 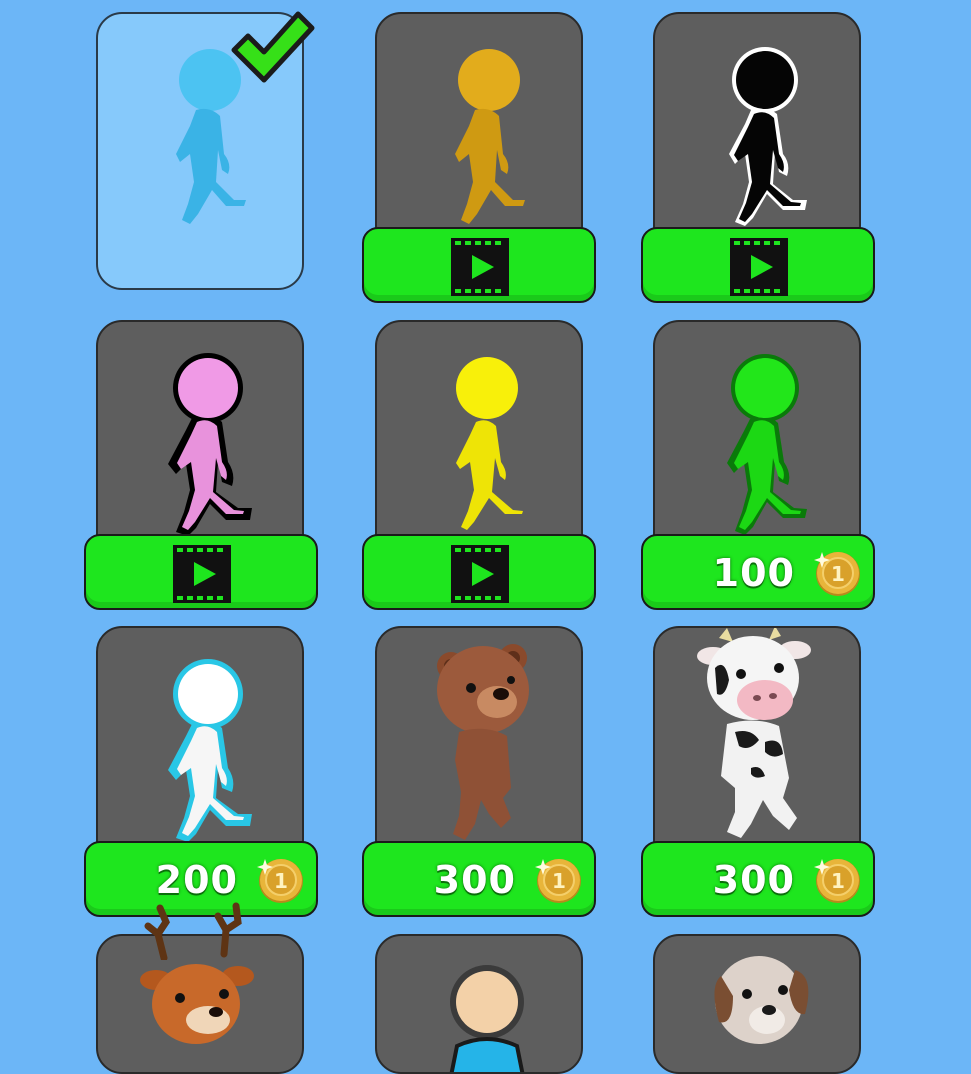 I want to click on skin-card-white, so click(x=200, y=746).